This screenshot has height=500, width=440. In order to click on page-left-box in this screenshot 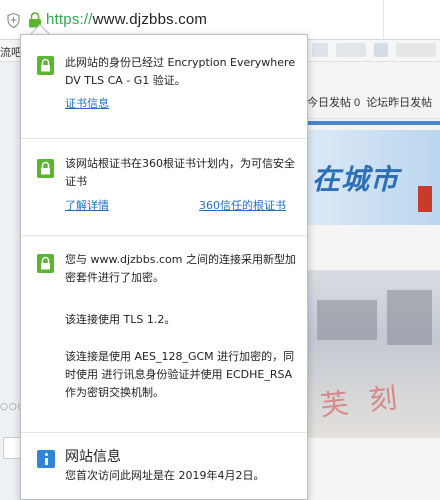, I will do `click(12, 448)`.